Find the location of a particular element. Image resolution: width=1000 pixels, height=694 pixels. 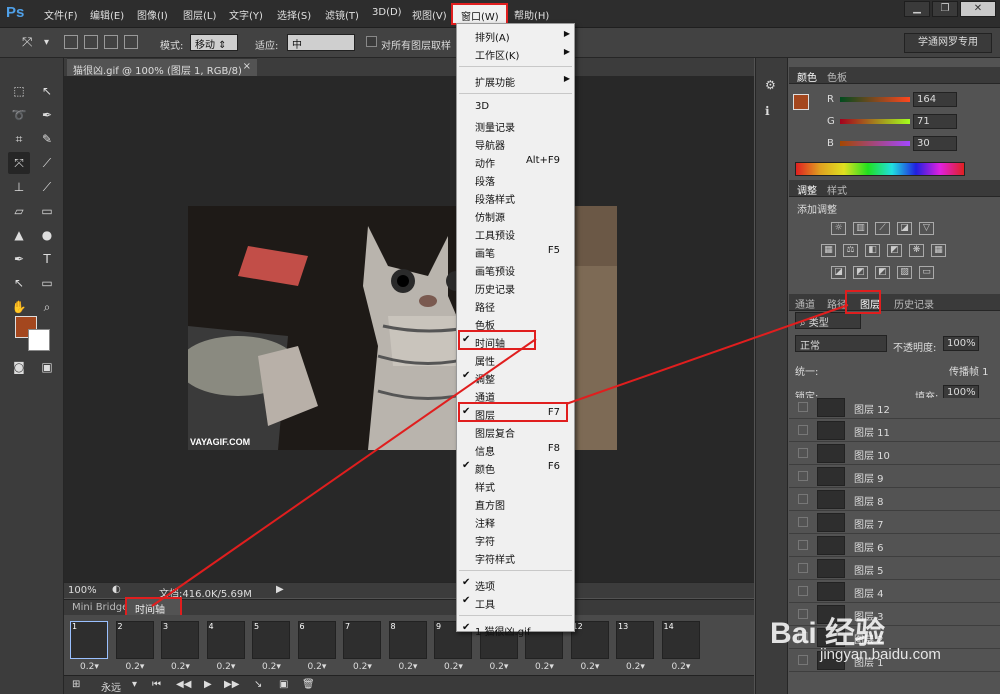

tab-styles: 样式 is located at coordinates (837, 189).